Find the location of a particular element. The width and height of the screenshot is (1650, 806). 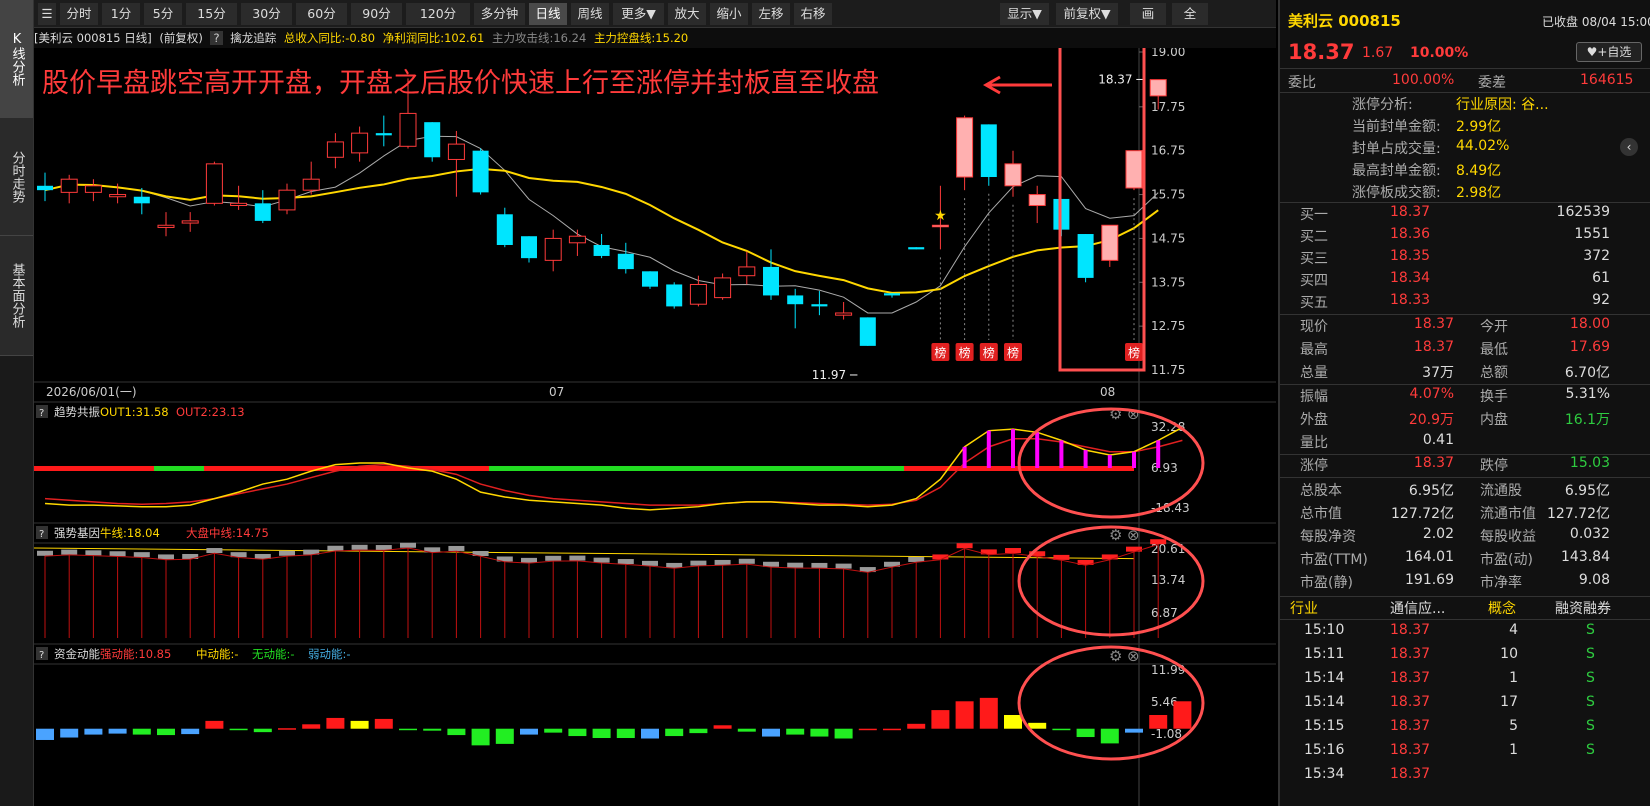

toolbar-right-btn-3: 全屏 is located at coordinates (1190, 23).